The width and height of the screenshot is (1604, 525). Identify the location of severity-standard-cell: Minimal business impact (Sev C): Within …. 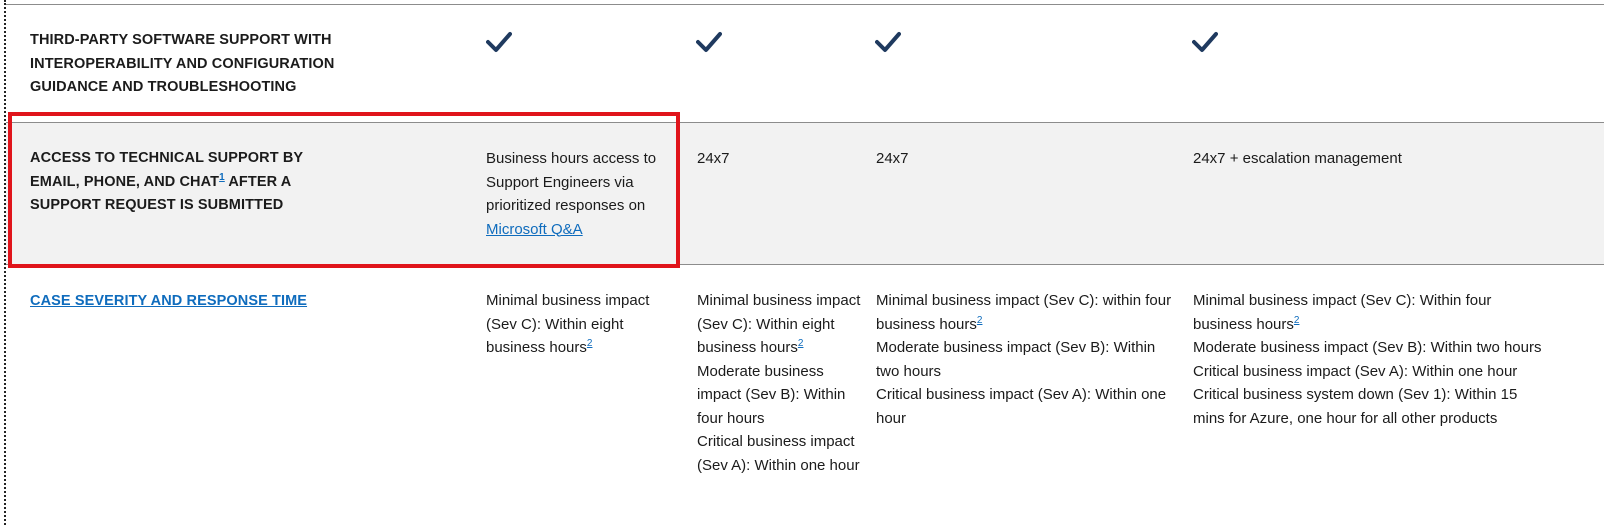
(581, 324).